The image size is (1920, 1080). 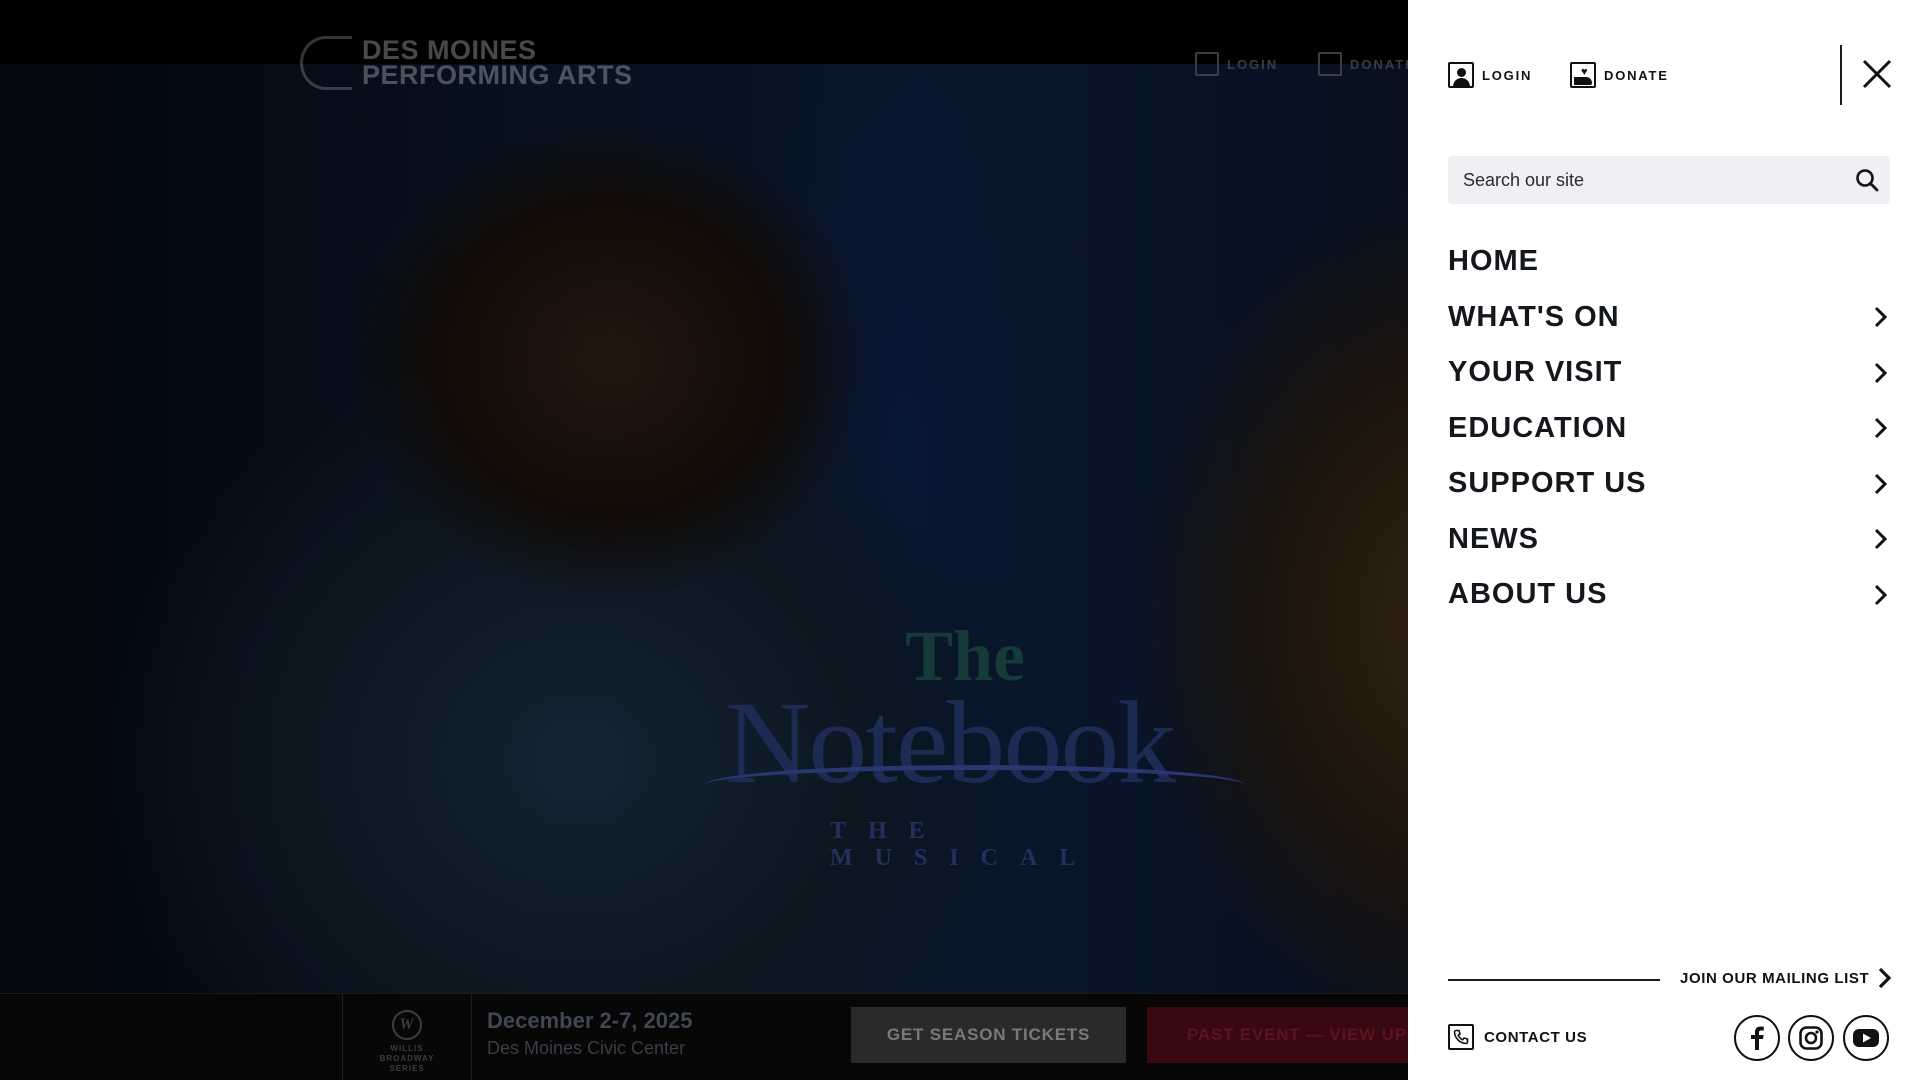 What do you see at coordinates (975, 743) in the screenshot?
I see `show-title-logo: The Notebook THE MUSICAL` at bounding box center [975, 743].